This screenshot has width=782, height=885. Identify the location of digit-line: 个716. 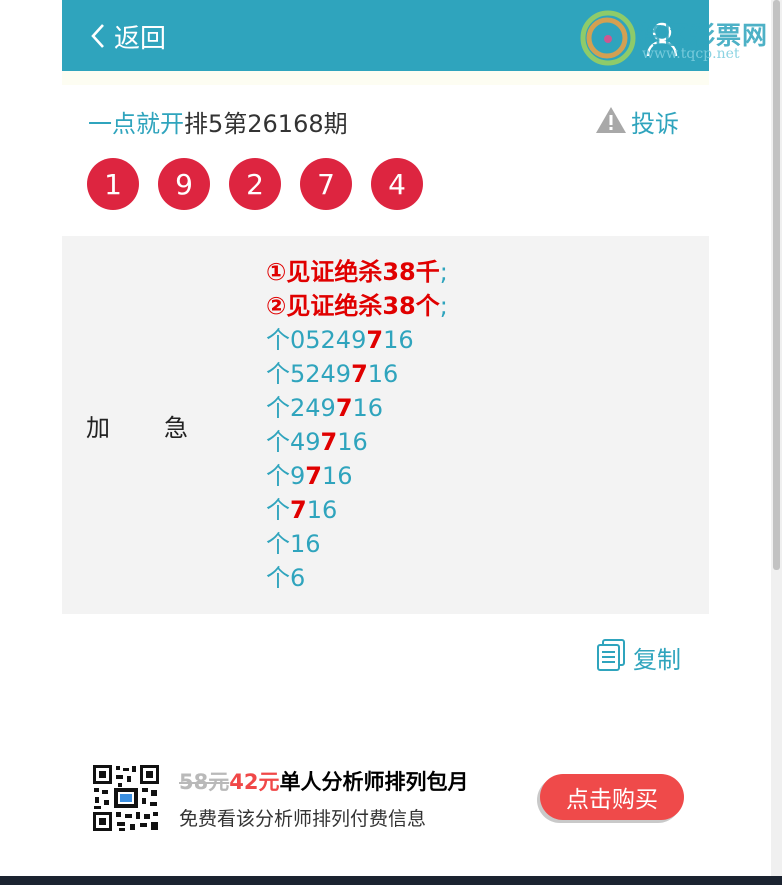
(302, 510).